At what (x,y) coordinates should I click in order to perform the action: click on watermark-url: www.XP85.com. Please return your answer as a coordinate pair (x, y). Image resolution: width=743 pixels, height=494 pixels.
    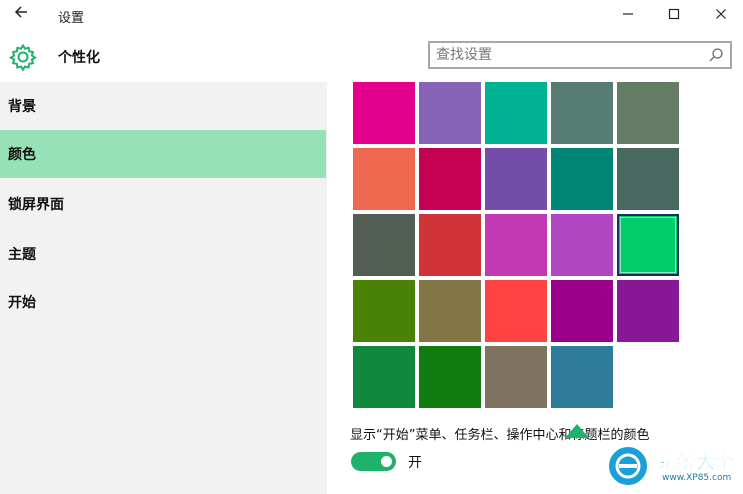
    Looking at the image, I should click on (697, 478).